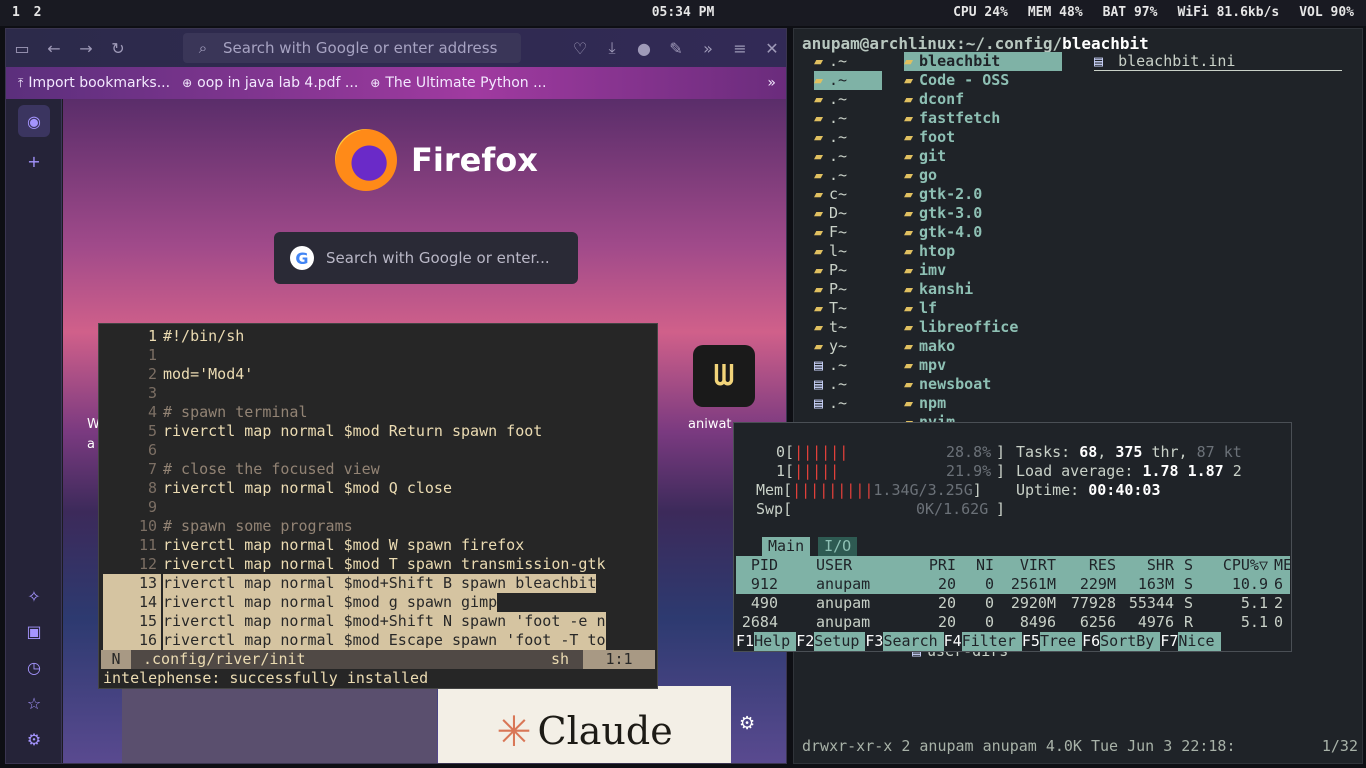 The width and height of the screenshot is (1366, 768). I want to click on vim-line: 3, so click(378, 393).